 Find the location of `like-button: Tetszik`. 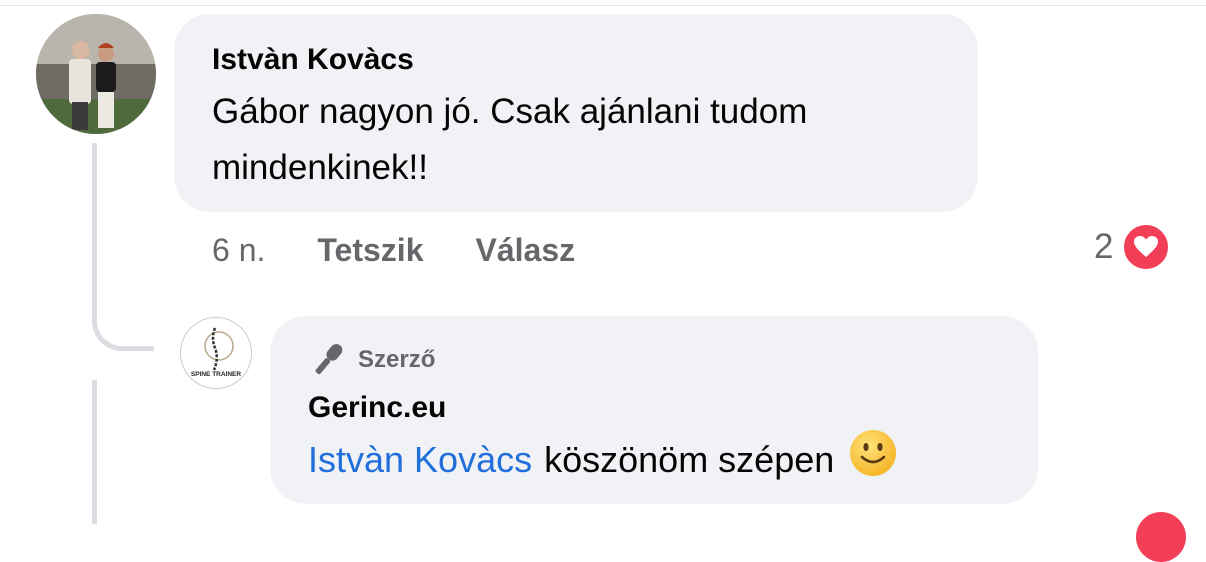

like-button: Tetszik is located at coordinates (370, 250).